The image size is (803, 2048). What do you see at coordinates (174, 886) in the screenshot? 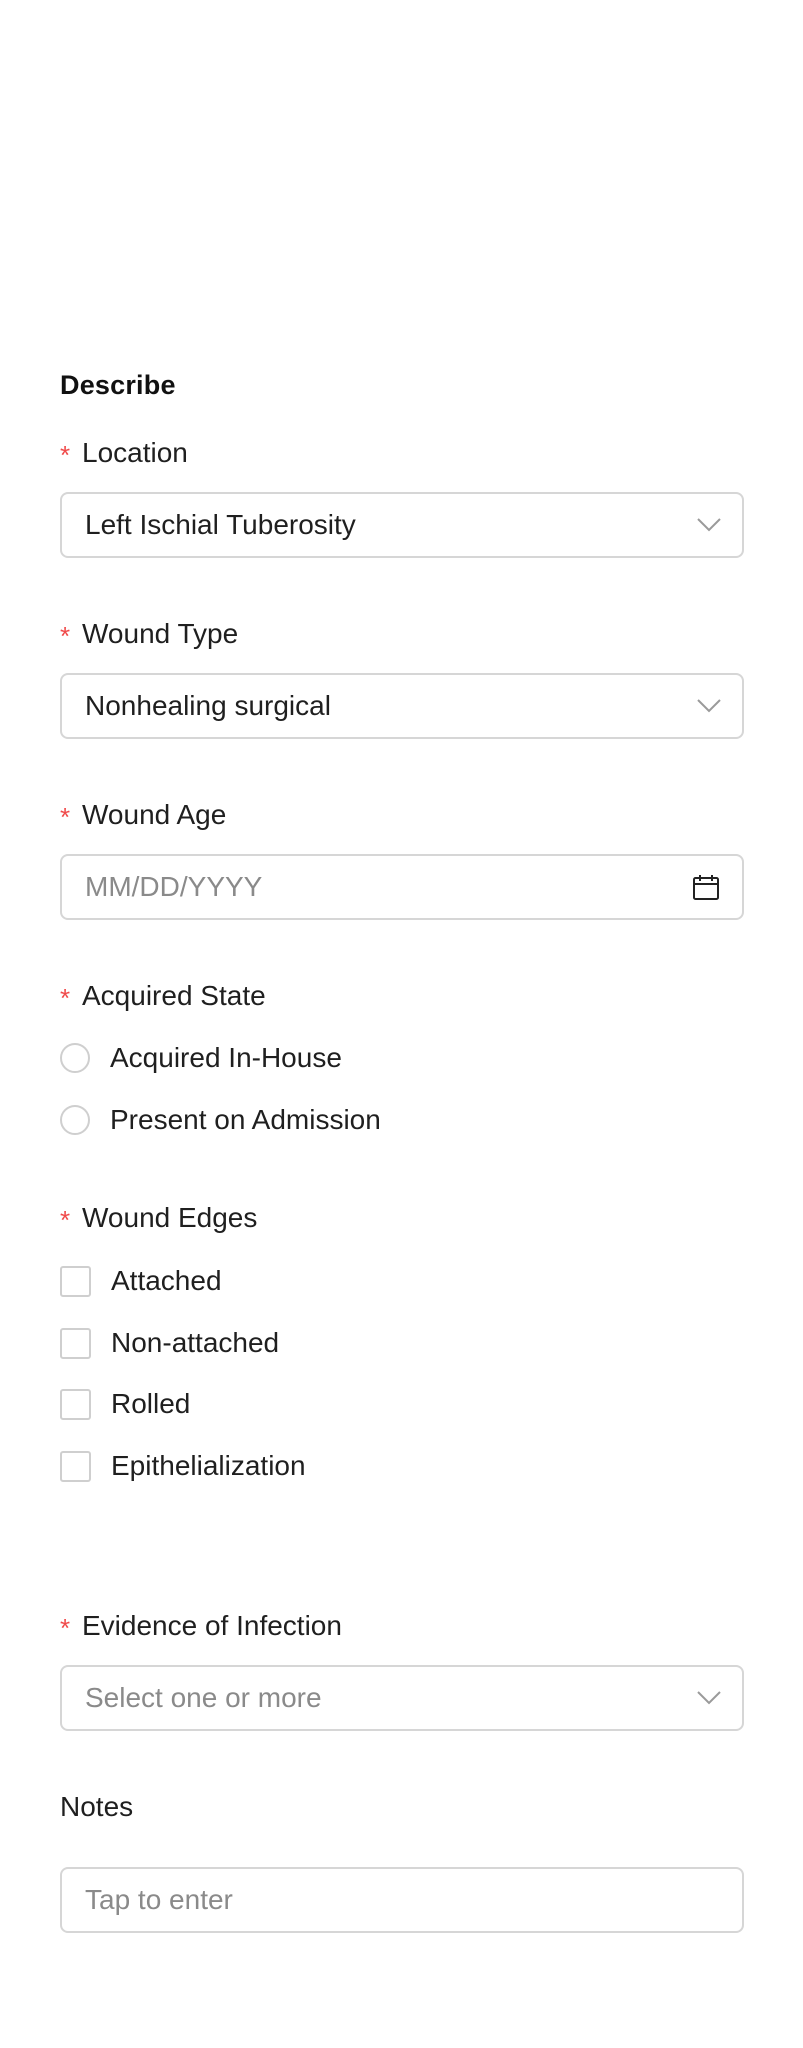
I see `wound-age-placeholder: MM/DD/YYYY` at bounding box center [174, 886].